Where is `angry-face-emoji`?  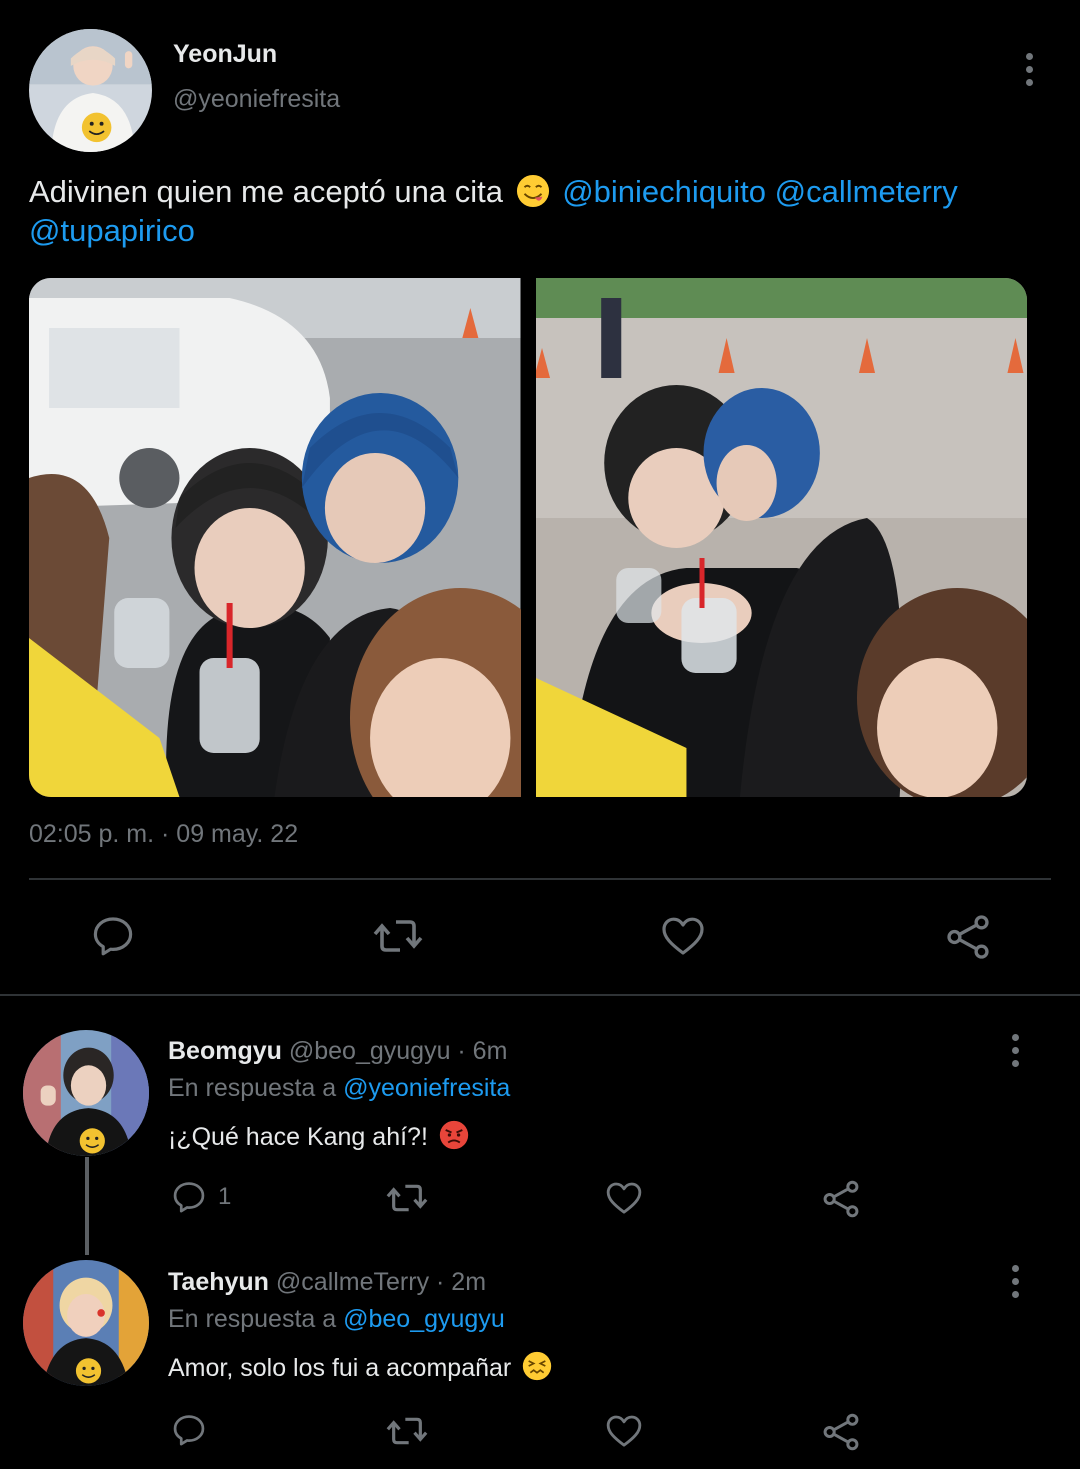 angry-face-emoji is located at coordinates (454, 1135).